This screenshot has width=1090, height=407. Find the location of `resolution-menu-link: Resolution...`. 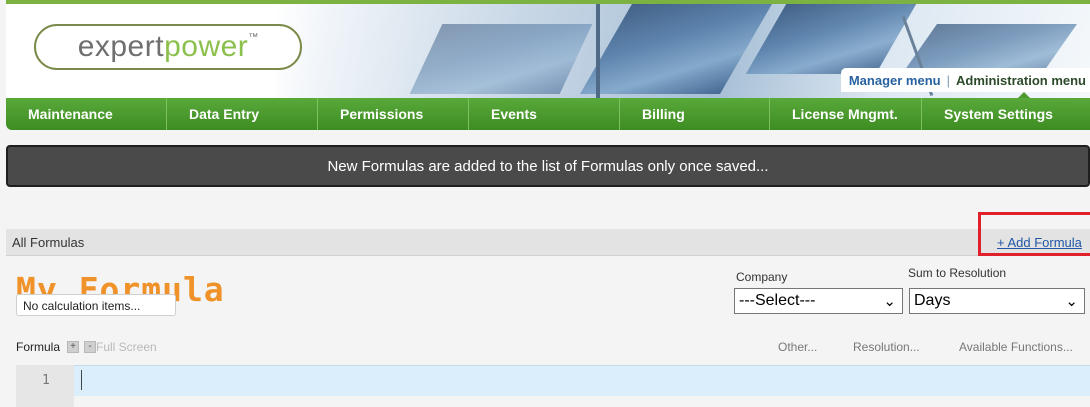

resolution-menu-link: Resolution... is located at coordinates (886, 347).